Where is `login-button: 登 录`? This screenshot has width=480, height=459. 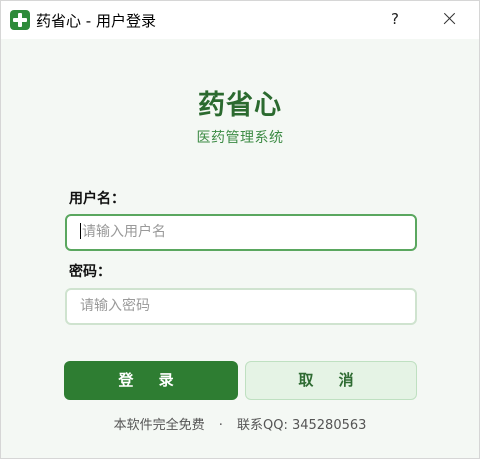 login-button: 登 录 is located at coordinates (151, 380).